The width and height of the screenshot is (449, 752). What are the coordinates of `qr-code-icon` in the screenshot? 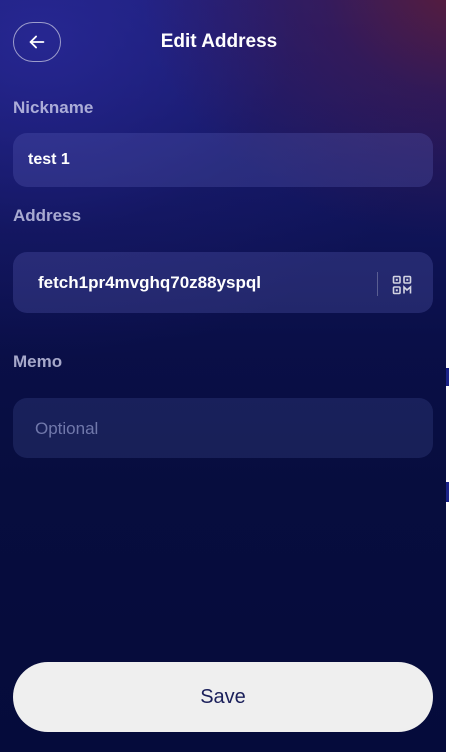 It's located at (402, 285).